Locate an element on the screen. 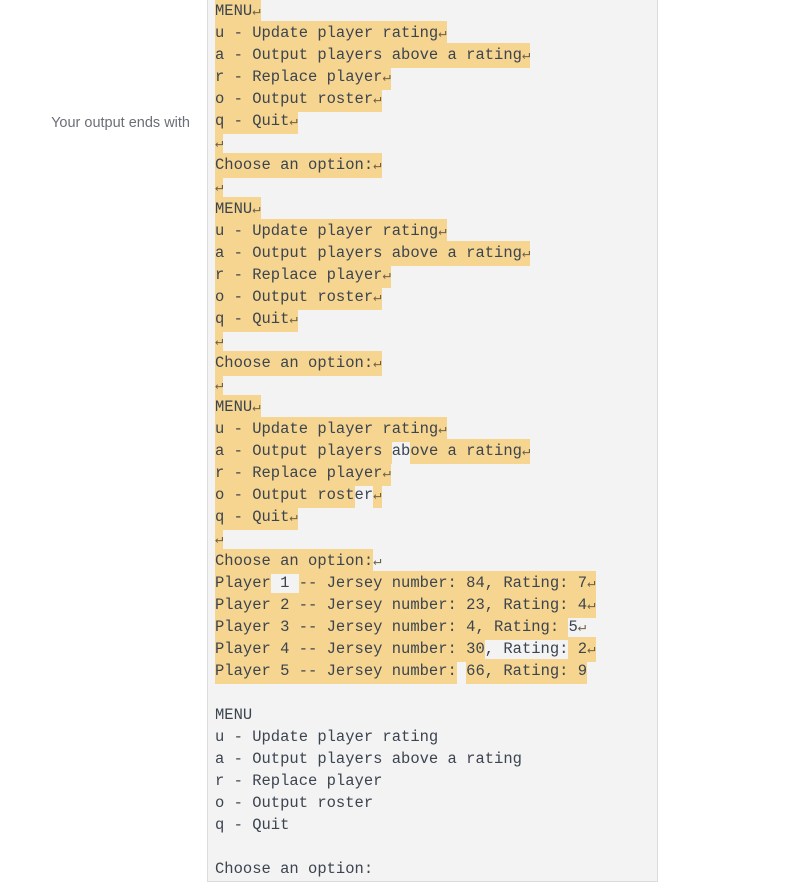 Image resolution: width=792 pixels, height=886 pixels. plain-run: ab is located at coordinates (401, 451).